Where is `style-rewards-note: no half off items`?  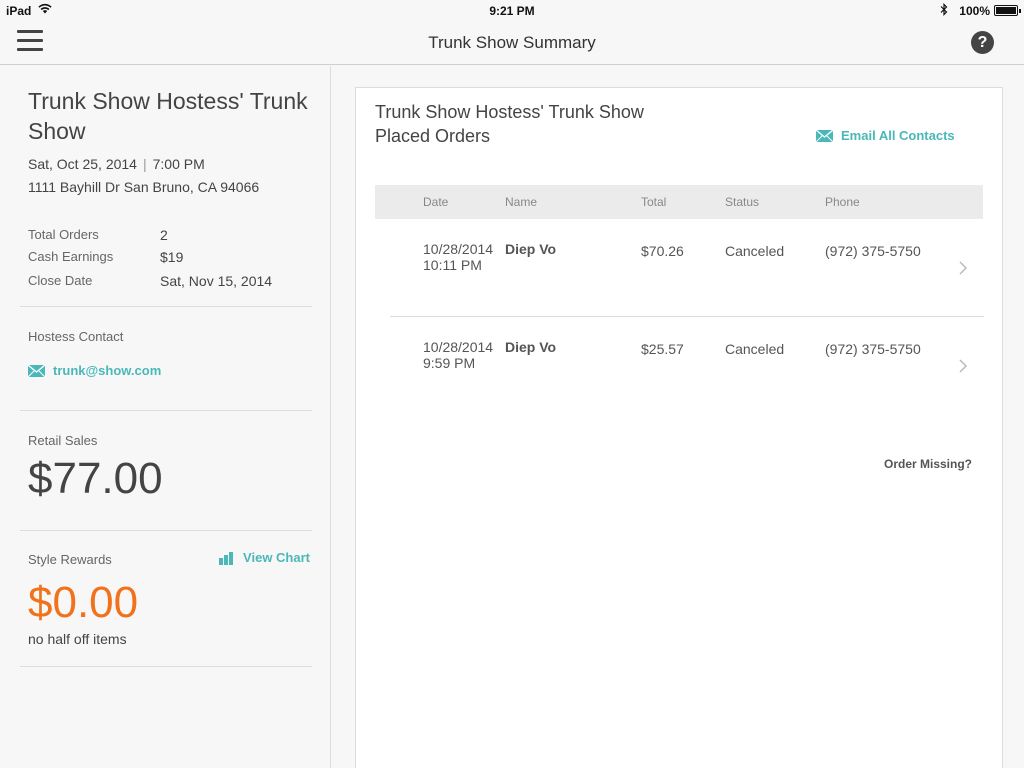 style-rewards-note: no half off items is located at coordinates (77, 639).